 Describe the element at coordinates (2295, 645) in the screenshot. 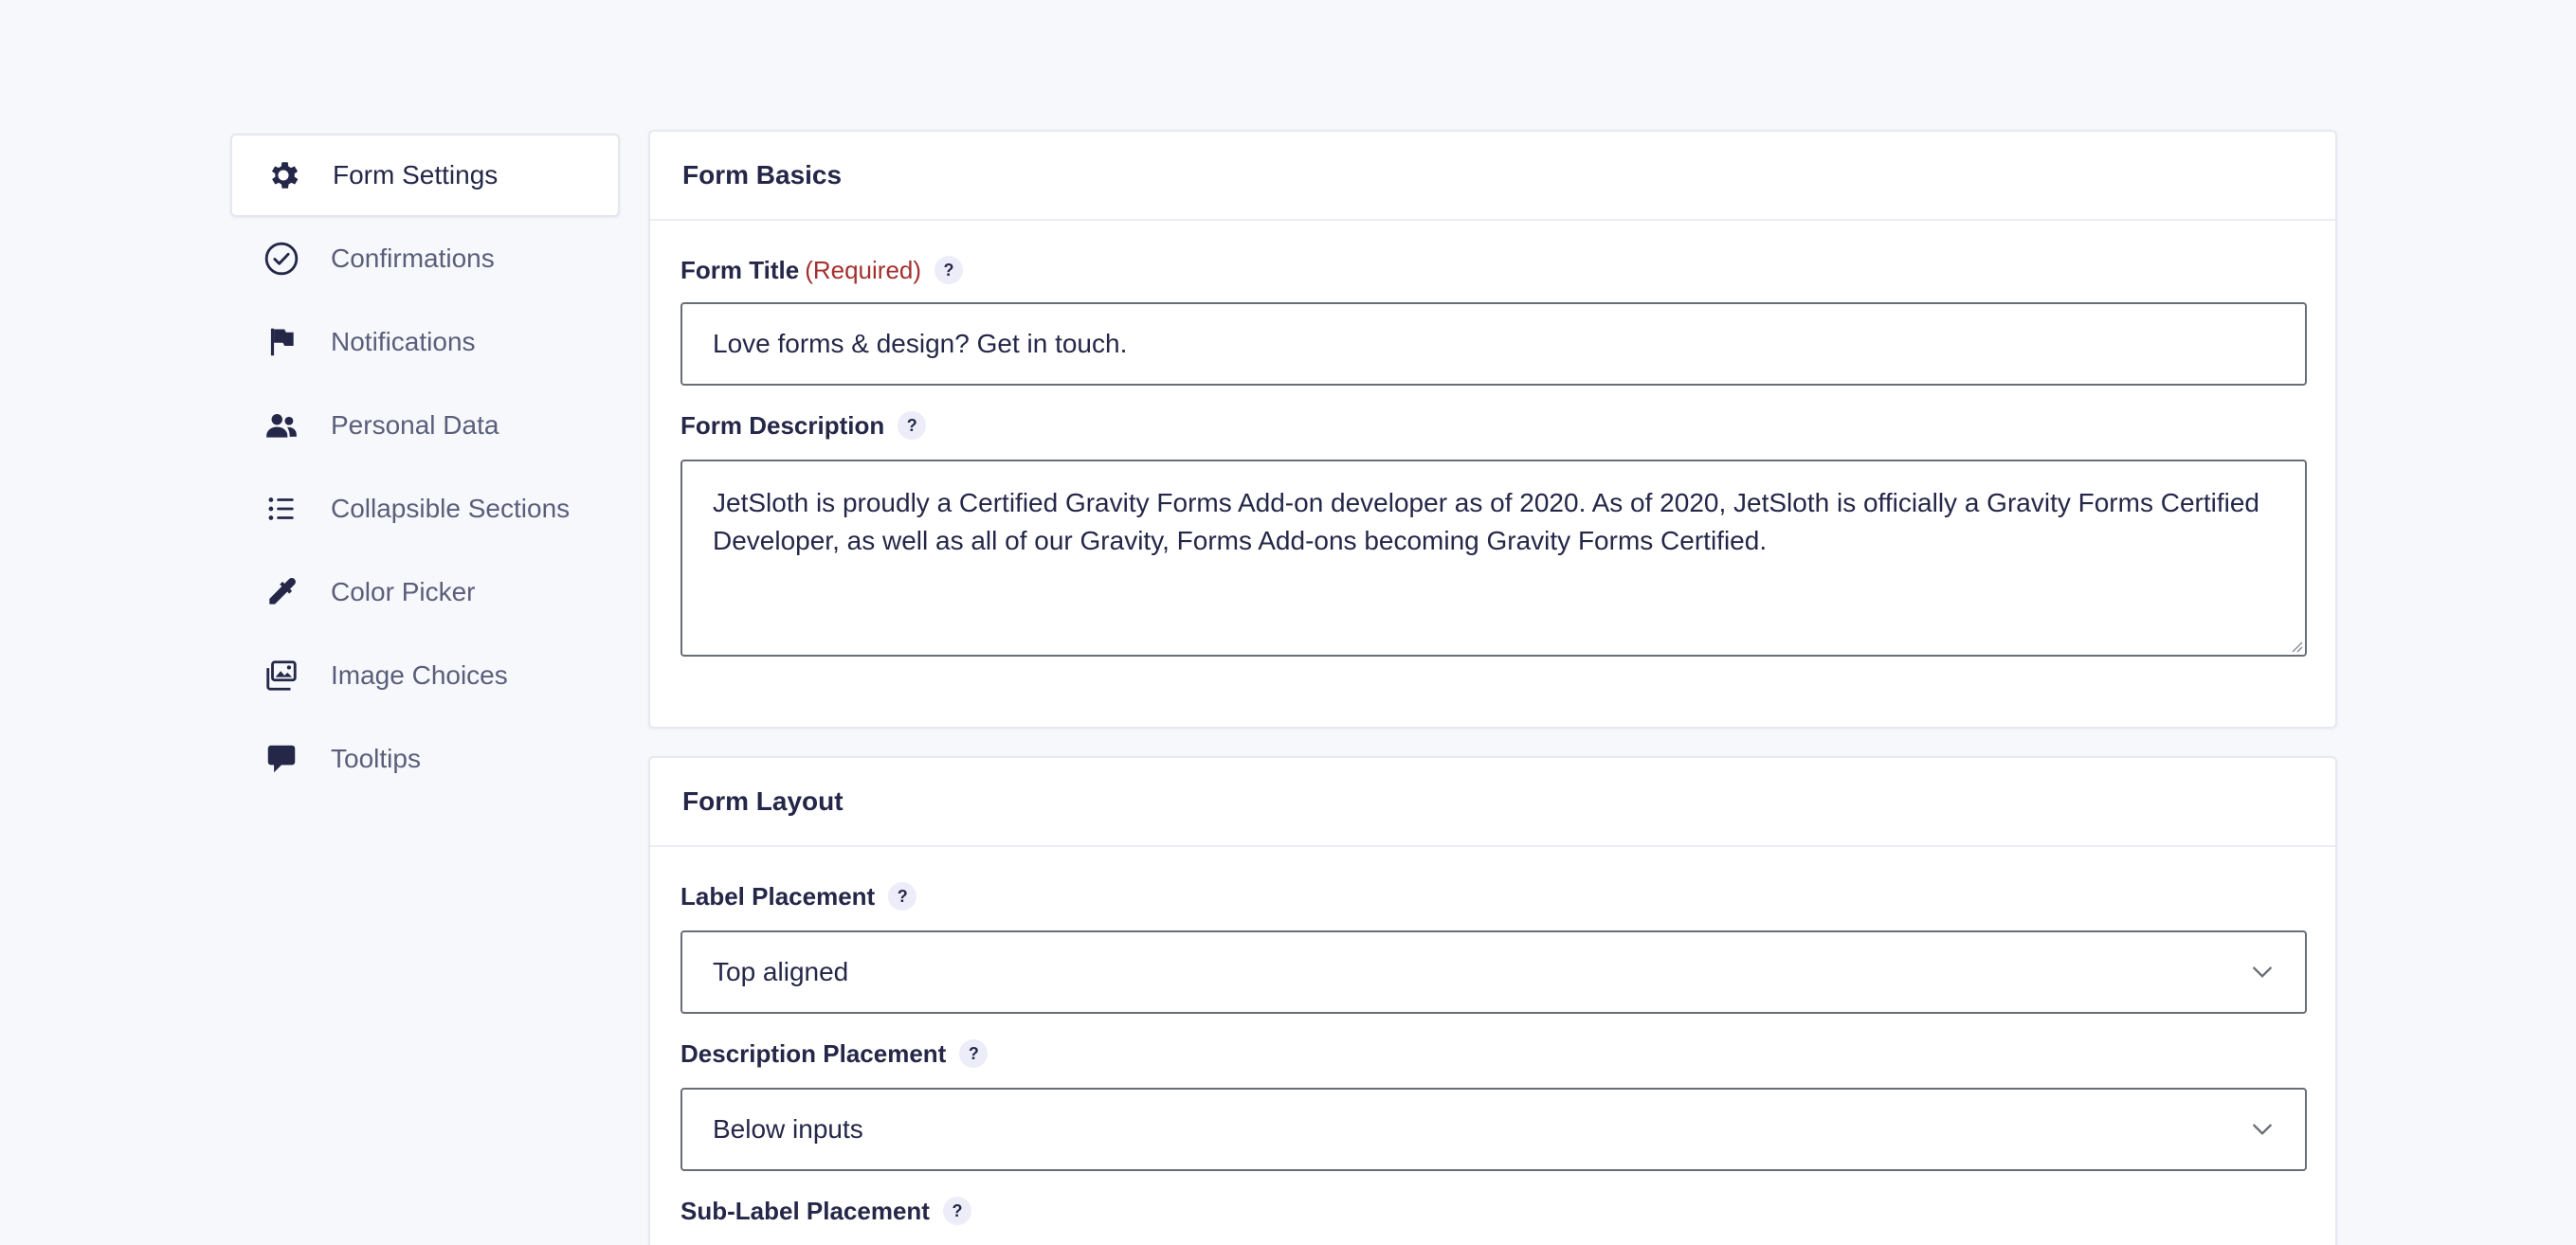

I see `resize-handle-icon` at that location.